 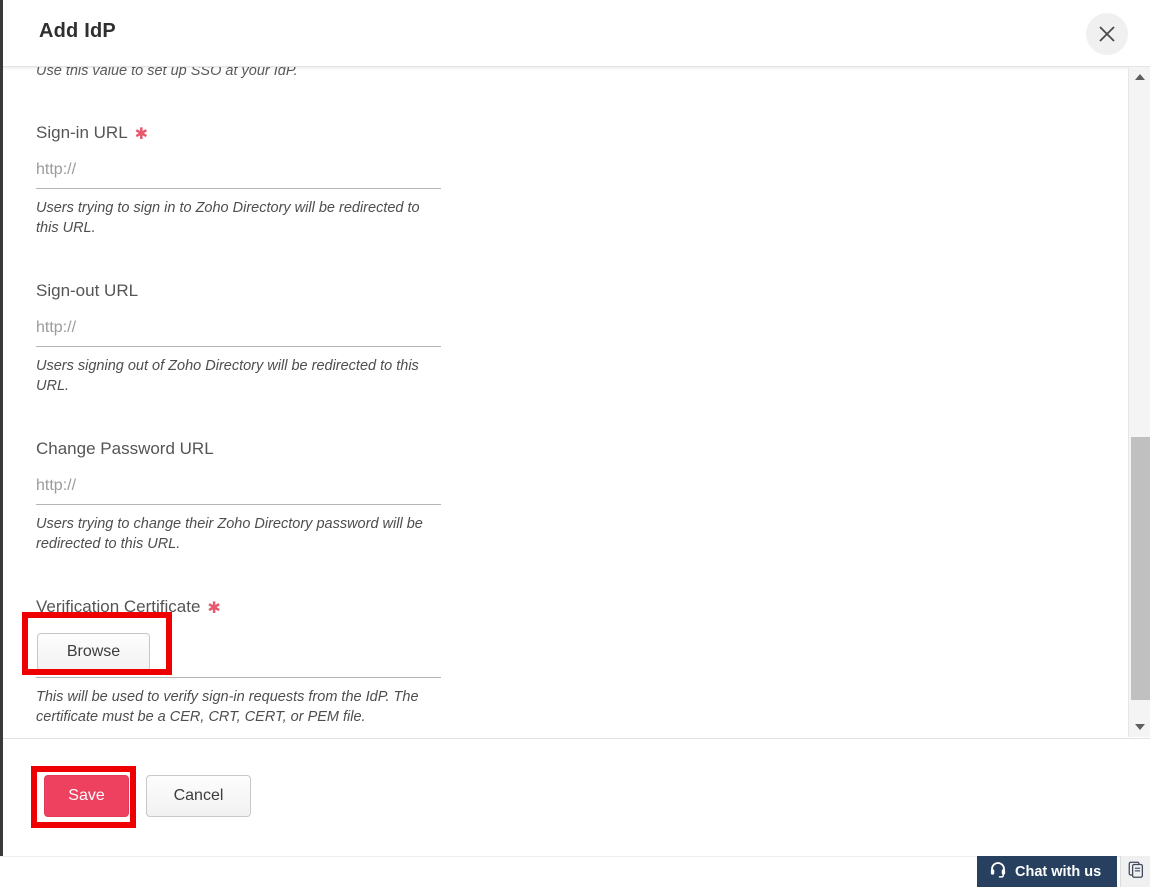 I want to click on vertical-scrollbar, so click(x=1139, y=402).